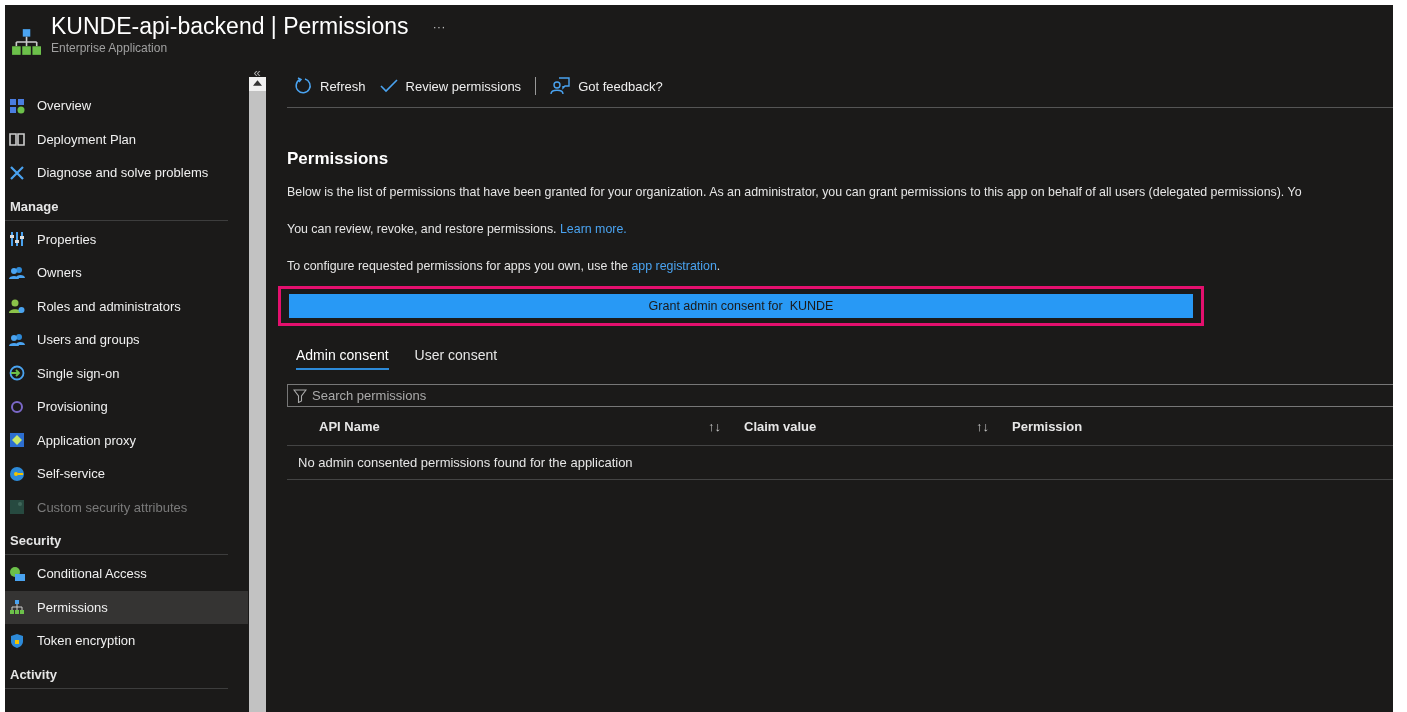 The width and height of the screenshot is (1407, 712). What do you see at coordinates (795, 192) in the screenshot?
I see `description-text: Below is the list of permissions that have been granted for your organization. As an administrator, you can grant permissions to this app on behalf of all users (delegated permissions). Yo` at bounding box center [795, 192].